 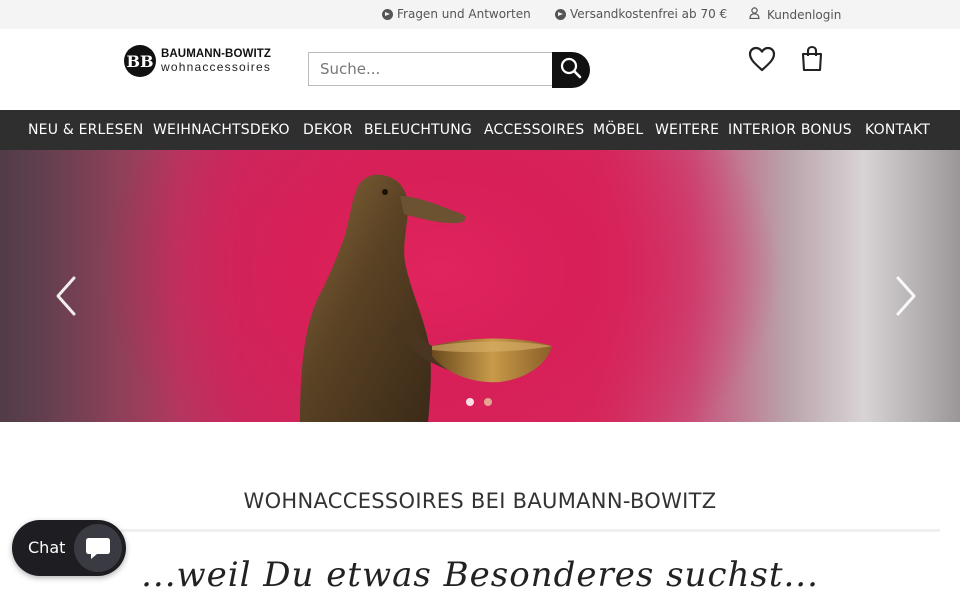 I want to click on faq-label: Fragen und Antworten, so click(x=464, y=14).